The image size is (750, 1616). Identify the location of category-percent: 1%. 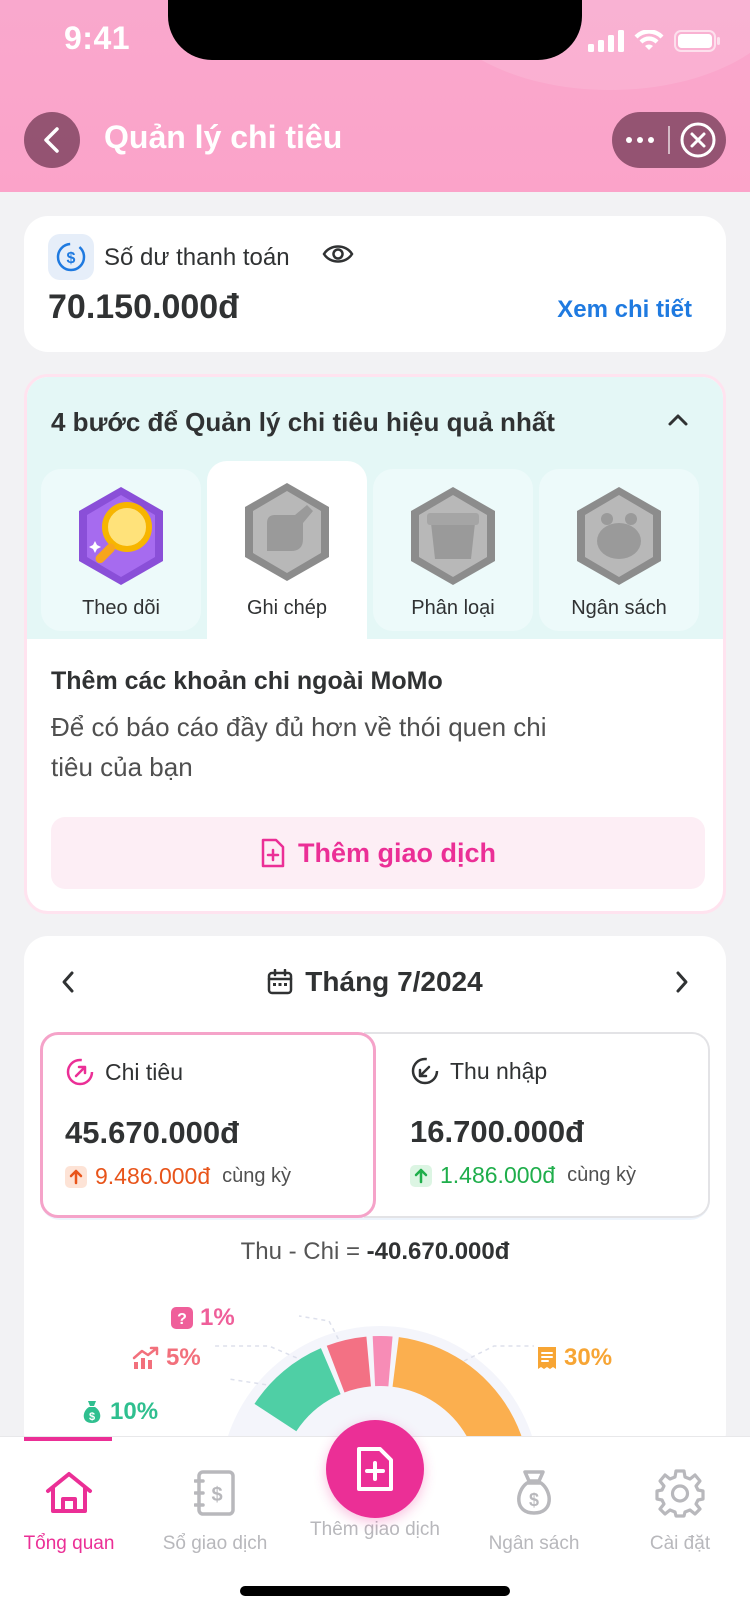
(217, 1317).